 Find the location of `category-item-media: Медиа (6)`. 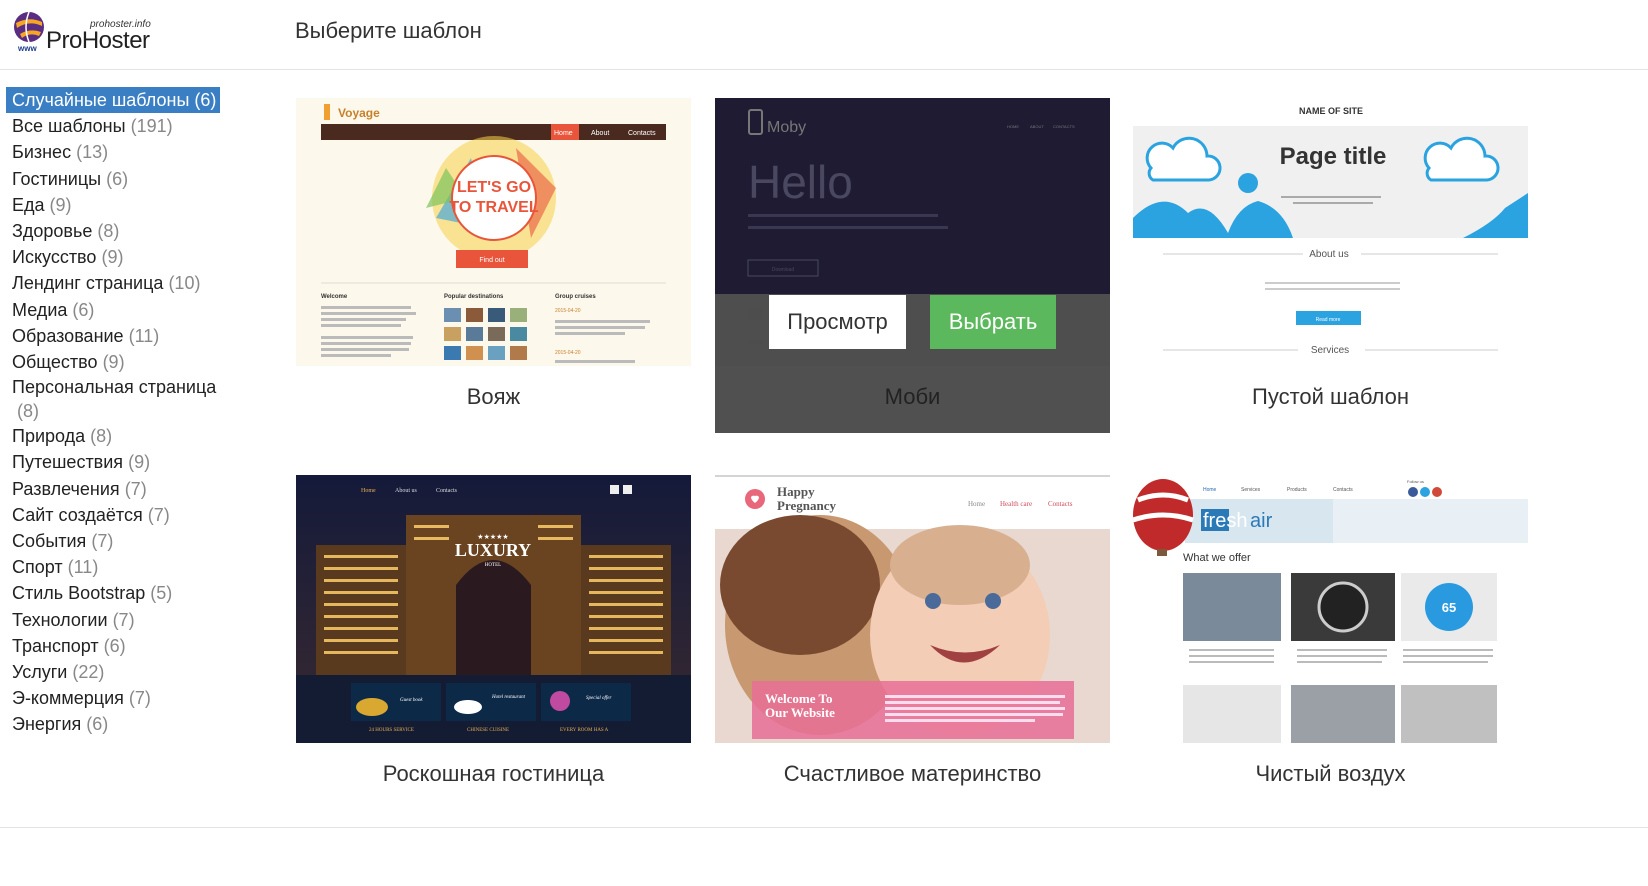

category-item-media: Медиа (6) is located at coordinates (113, 310).